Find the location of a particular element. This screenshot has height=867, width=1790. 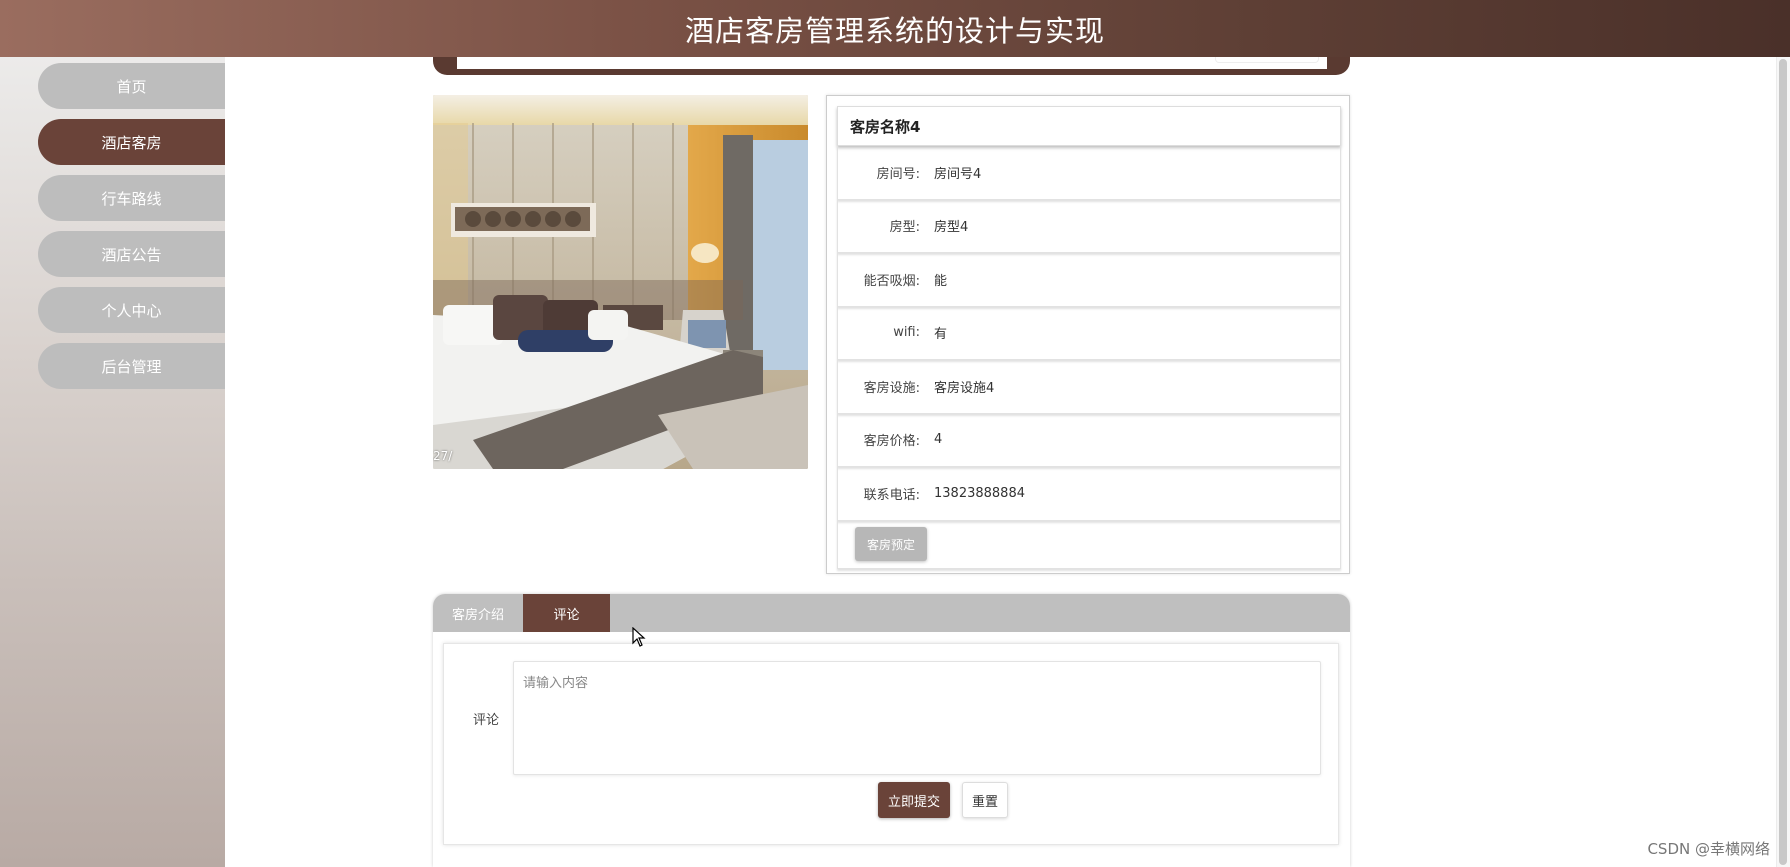

detail-value: 房型4 is located at coordinates (951, 228).